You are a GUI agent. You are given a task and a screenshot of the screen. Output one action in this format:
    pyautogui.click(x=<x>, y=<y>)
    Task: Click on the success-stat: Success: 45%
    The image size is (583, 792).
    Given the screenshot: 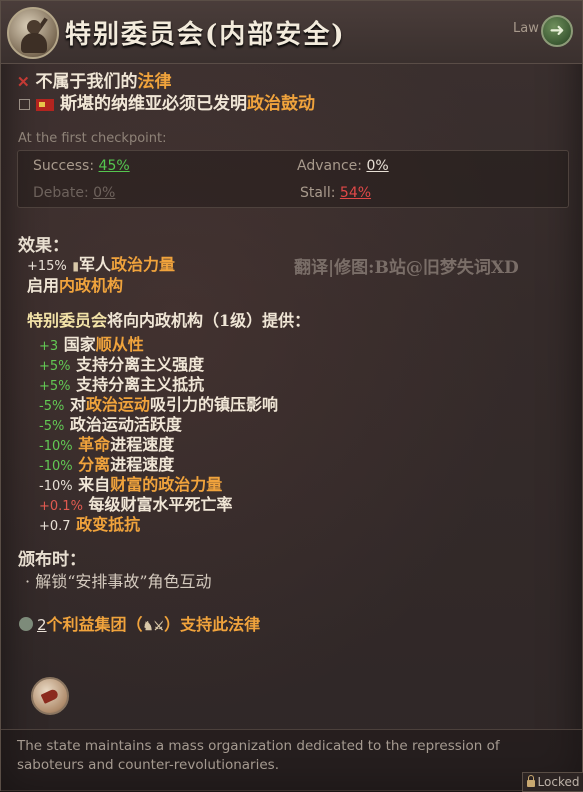 What is the action you would take?
    pyautogui.click(x=81, y=166)
    